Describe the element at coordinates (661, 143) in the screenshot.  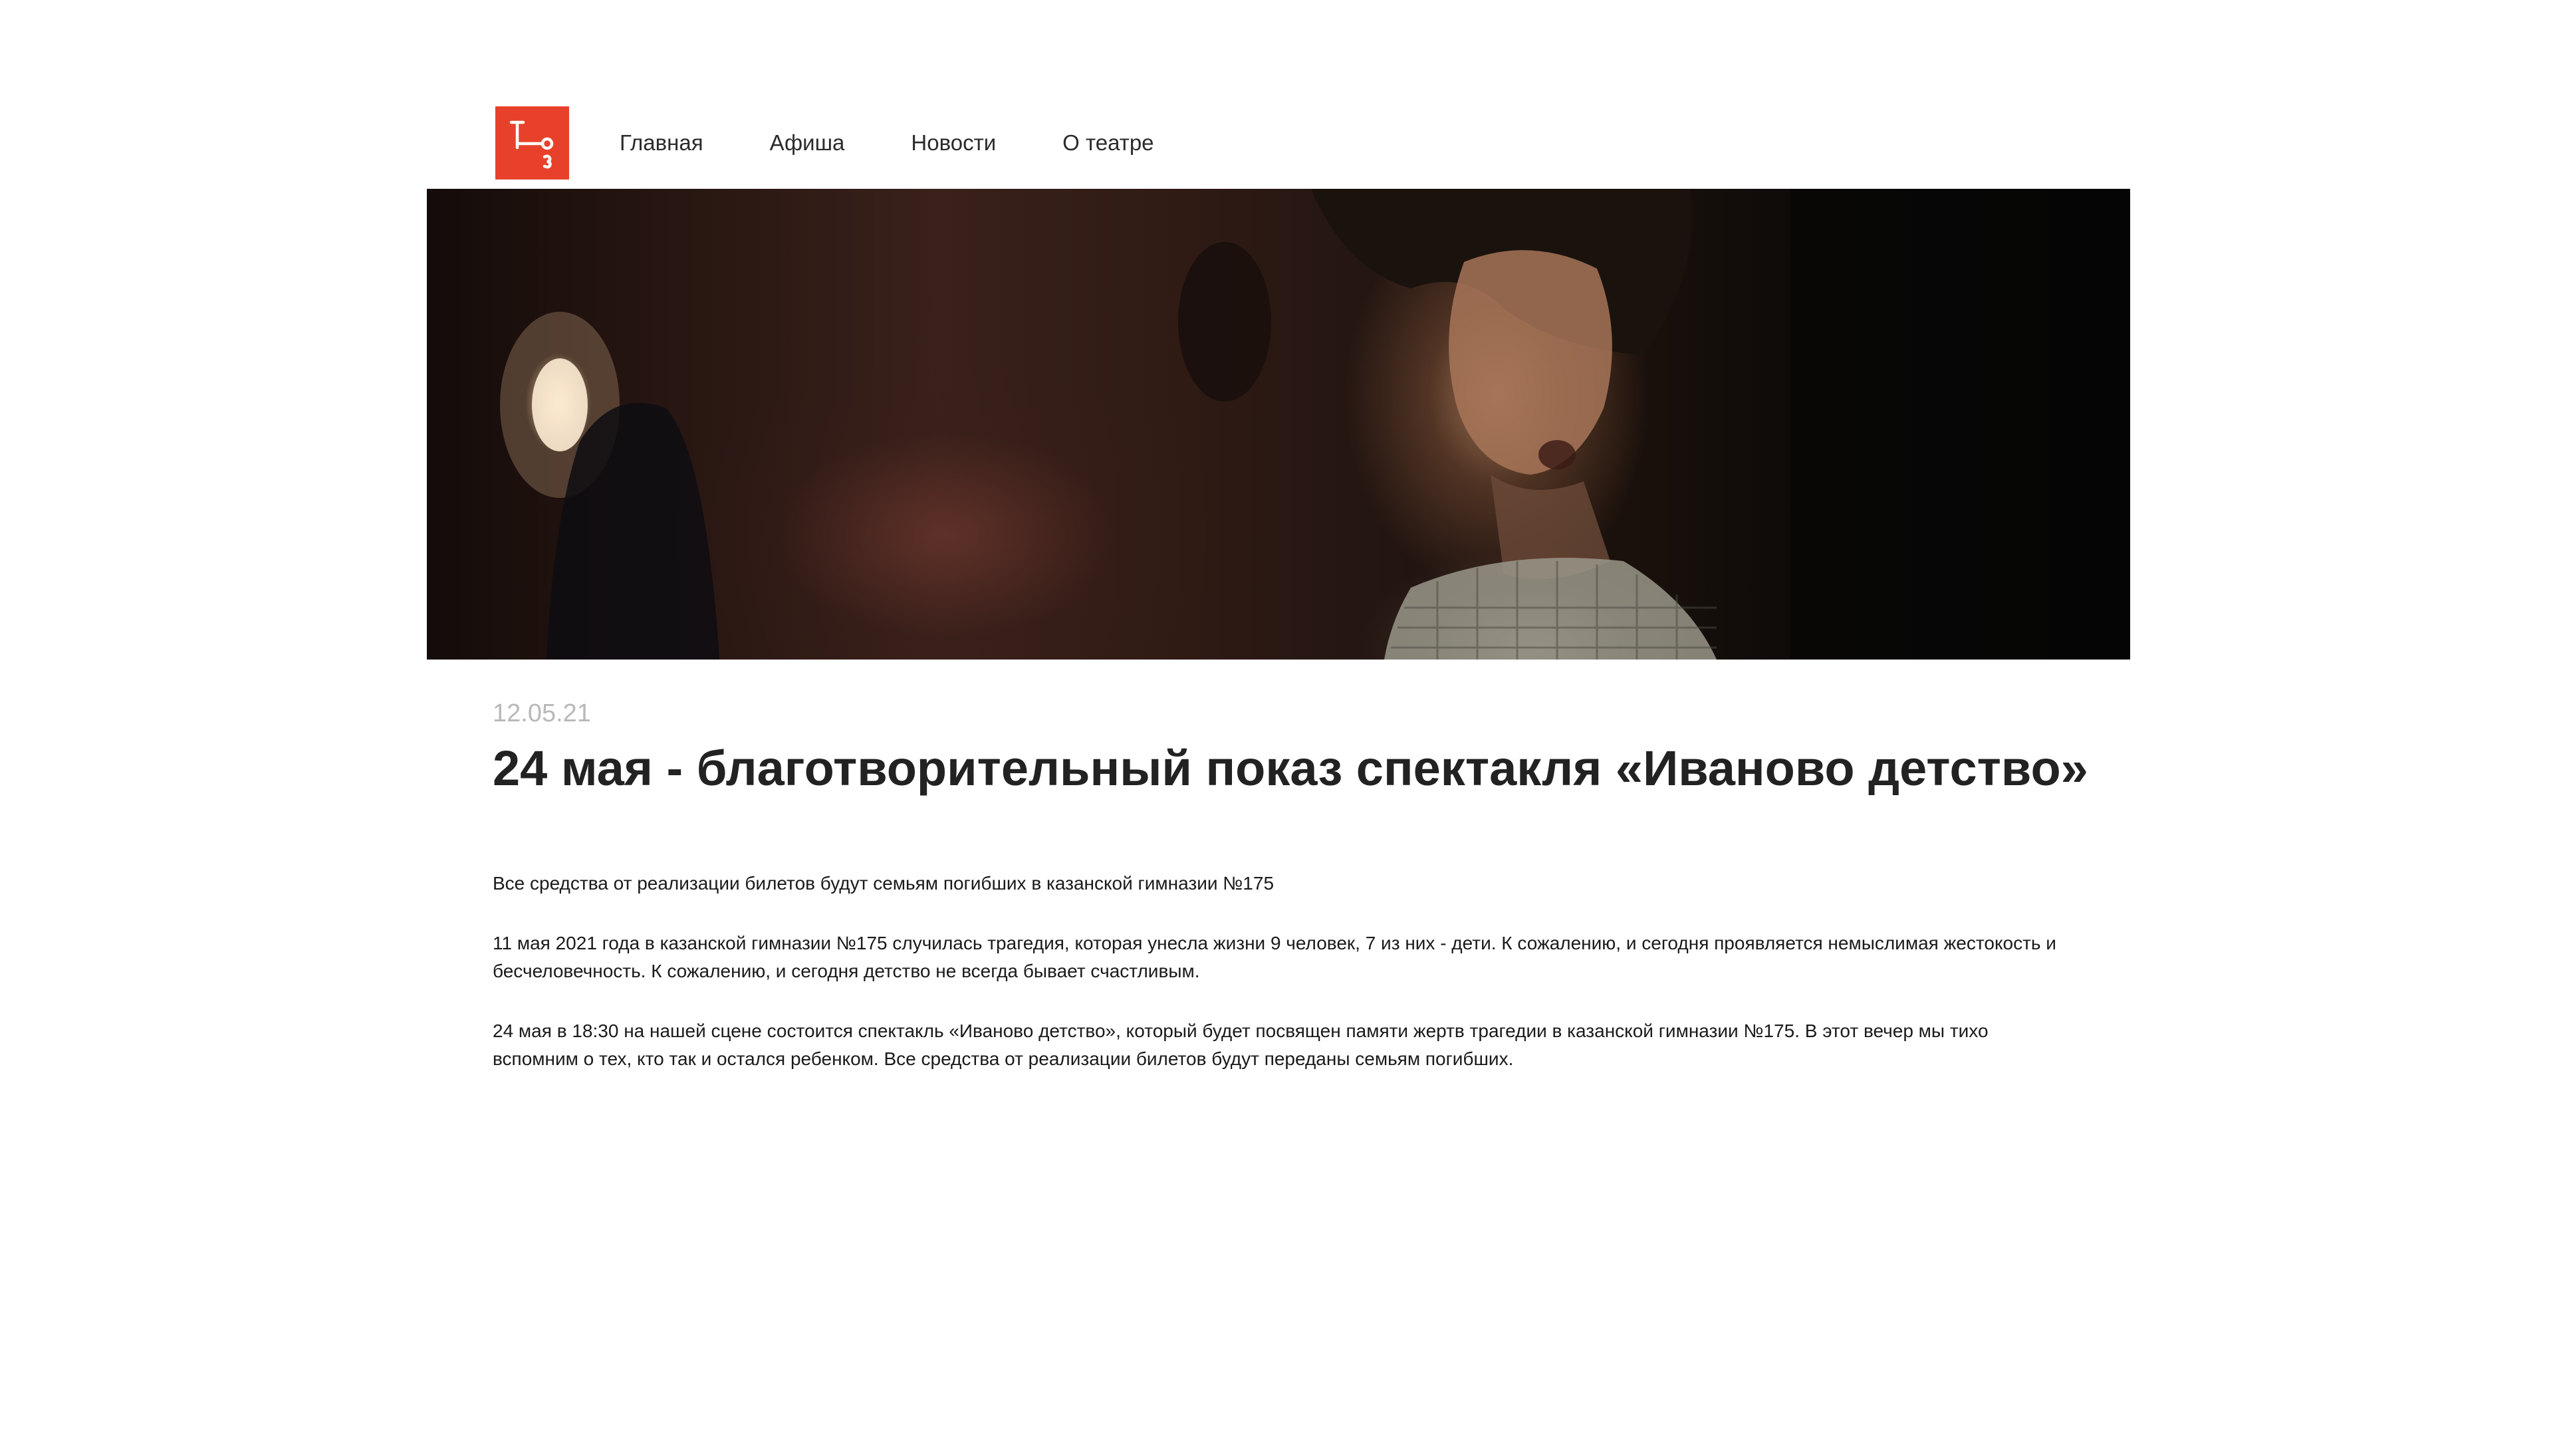
I see `nav-item-home: Главная` at that location.